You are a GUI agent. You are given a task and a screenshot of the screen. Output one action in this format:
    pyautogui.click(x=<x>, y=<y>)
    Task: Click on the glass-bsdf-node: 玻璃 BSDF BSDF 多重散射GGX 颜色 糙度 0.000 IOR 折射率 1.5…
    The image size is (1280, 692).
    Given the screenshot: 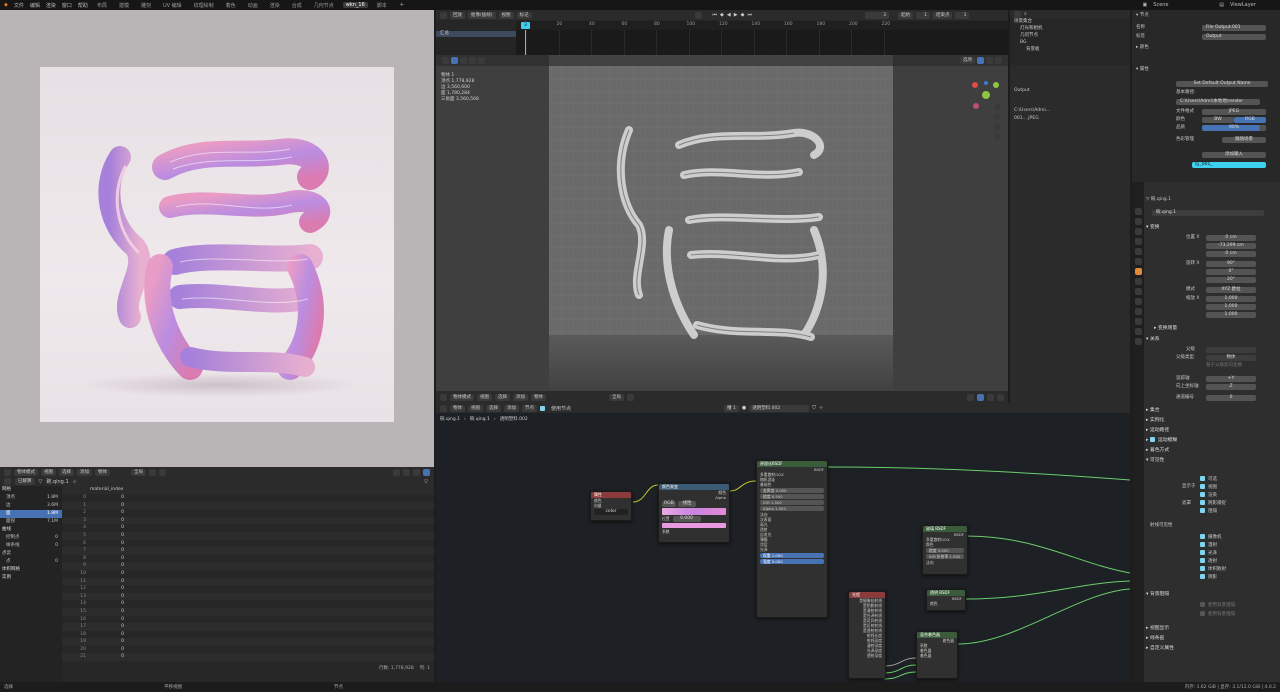 What is the action you would take?
    pyautogui.click(x=945, y=550)
    